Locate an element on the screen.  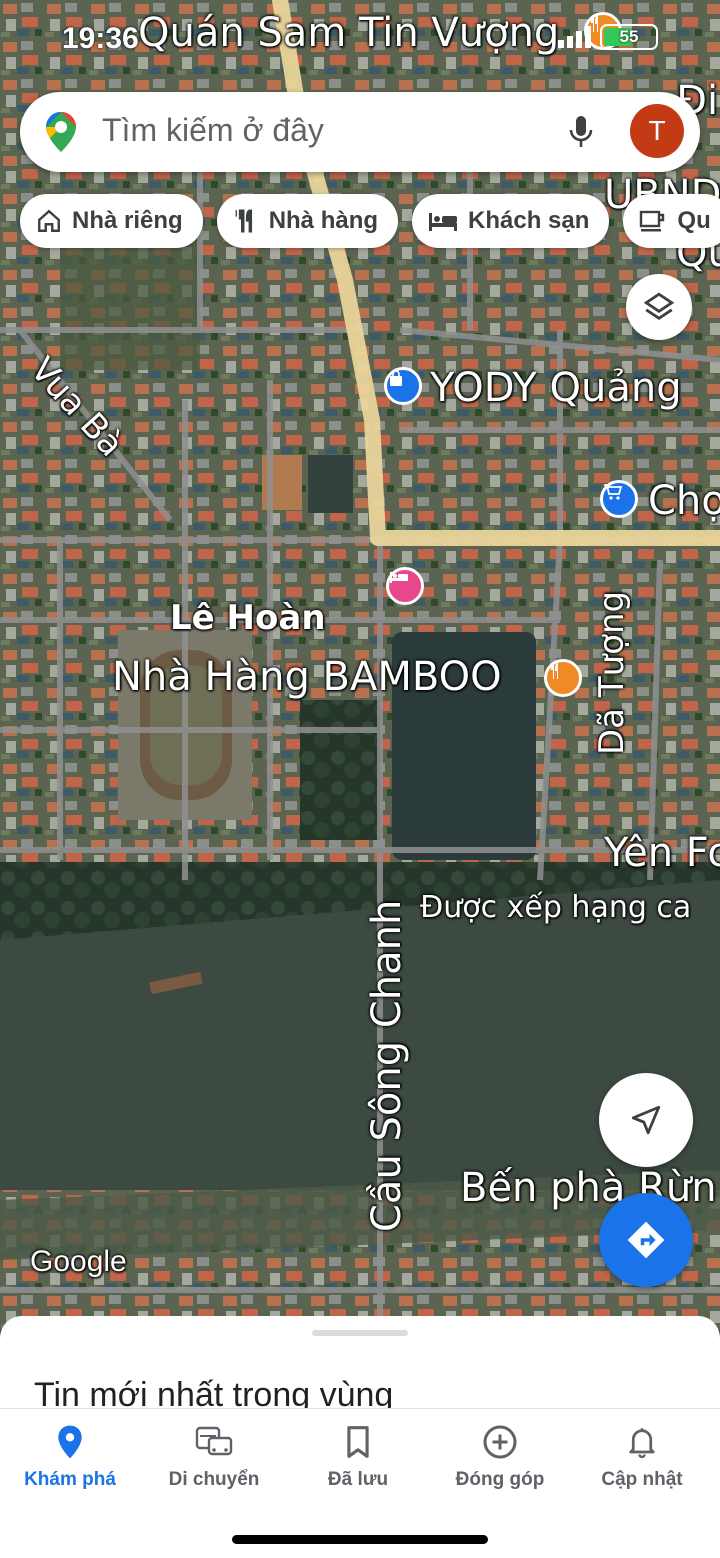
navigation-arrow-icon is located at coordinates (646, 1120).